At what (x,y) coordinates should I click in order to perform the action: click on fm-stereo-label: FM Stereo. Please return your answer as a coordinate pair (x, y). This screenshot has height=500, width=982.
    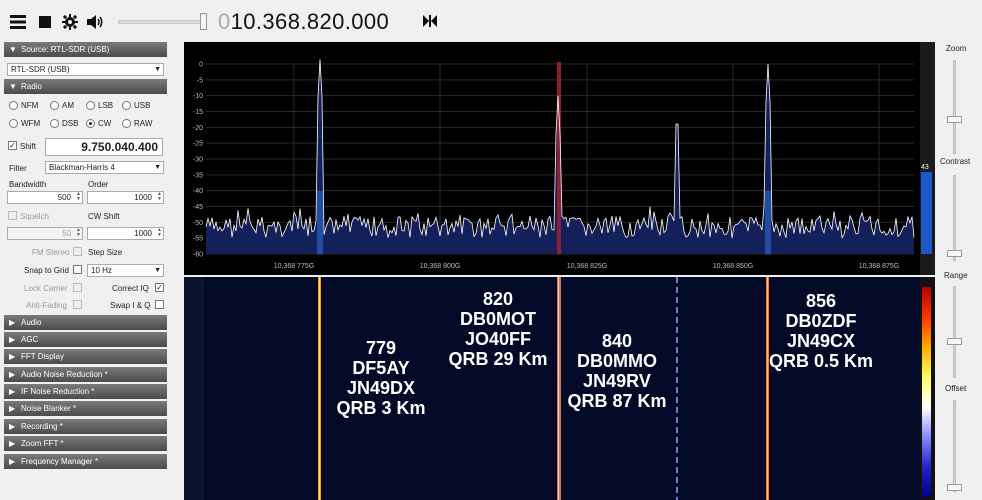
    Looking at the image, I should click on (51, 252).